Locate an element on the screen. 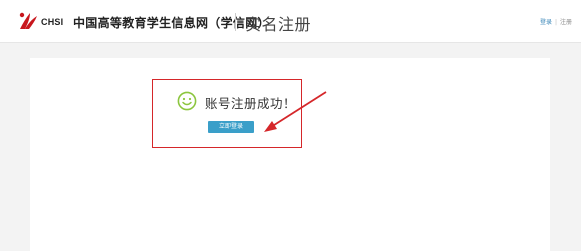 This screenshot has width=581, height=251. page-title: 实名注册 is located at coordinates (278, 24).